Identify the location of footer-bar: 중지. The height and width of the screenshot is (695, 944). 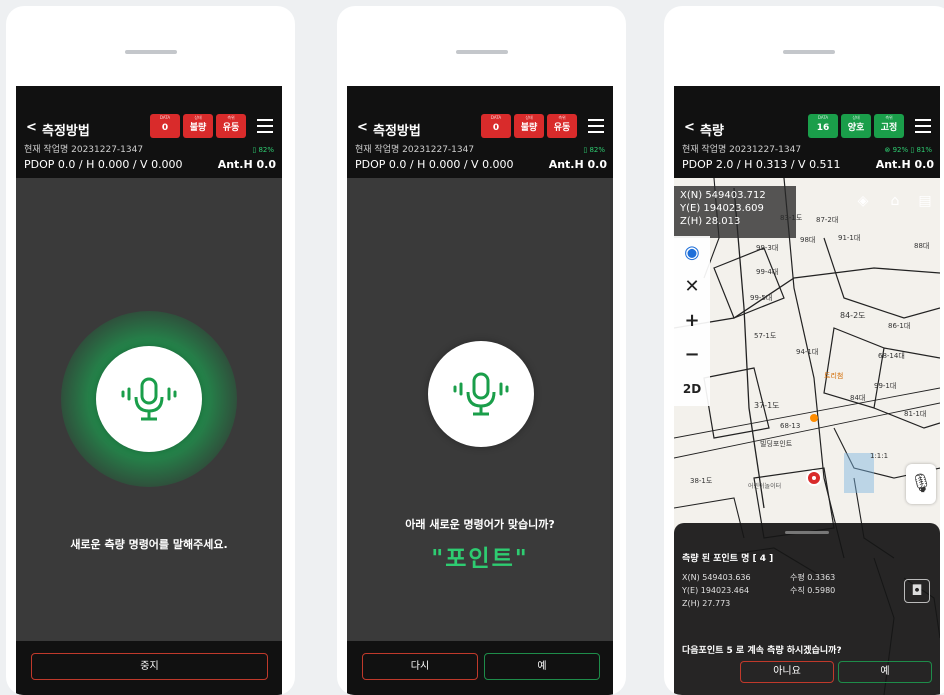
(149, 668).